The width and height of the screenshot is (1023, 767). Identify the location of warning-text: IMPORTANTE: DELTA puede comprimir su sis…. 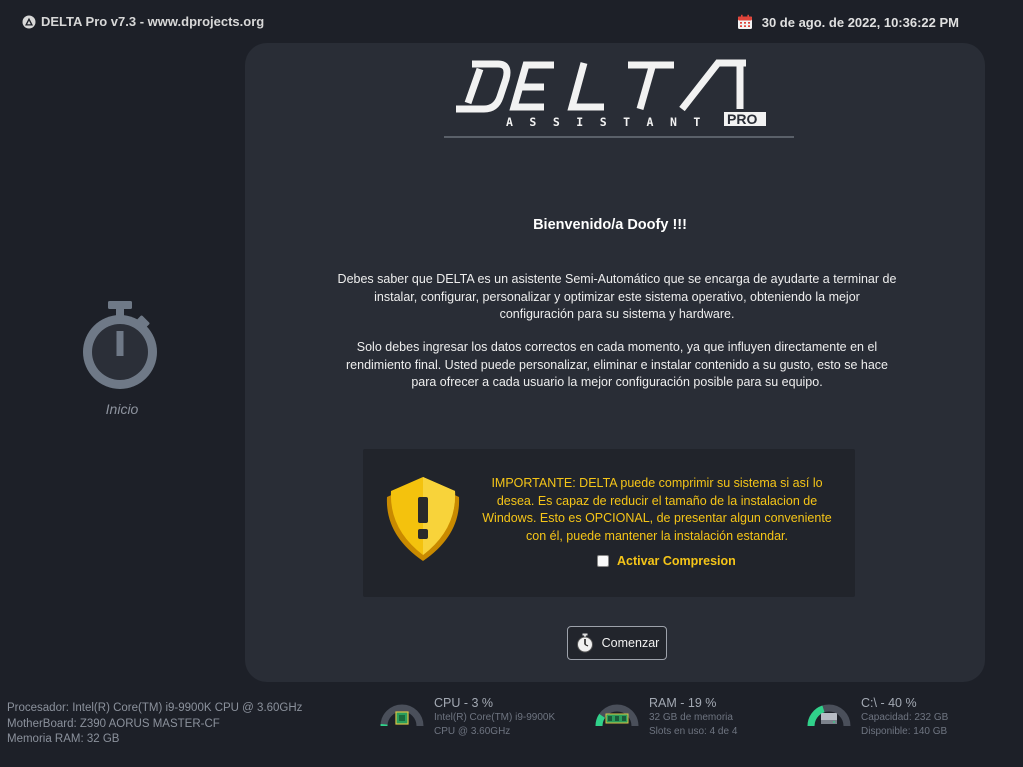
(657, 509).